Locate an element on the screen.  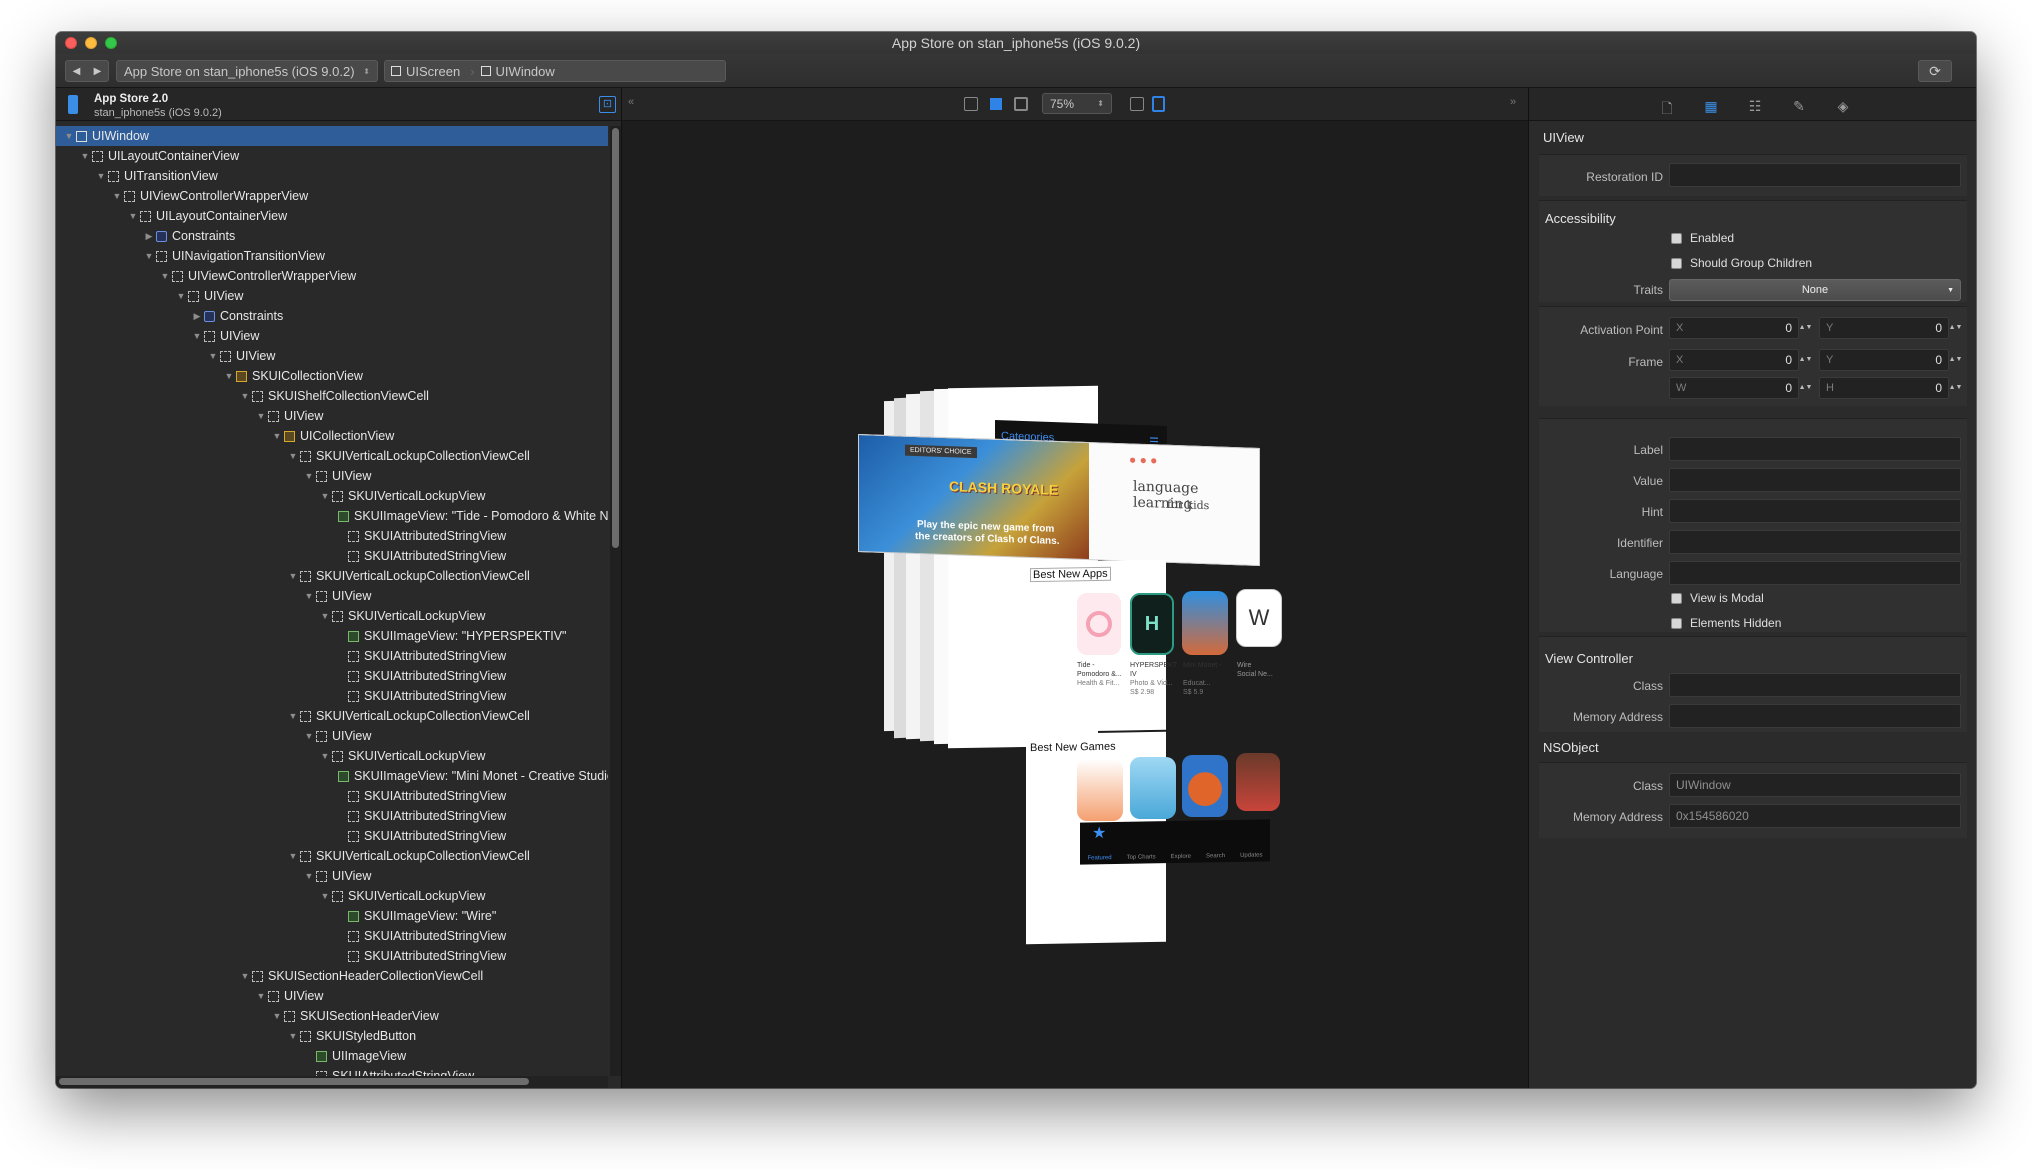
elements-hidden-checkbox: Elements Hidden is located at coordinates (1726, 623).